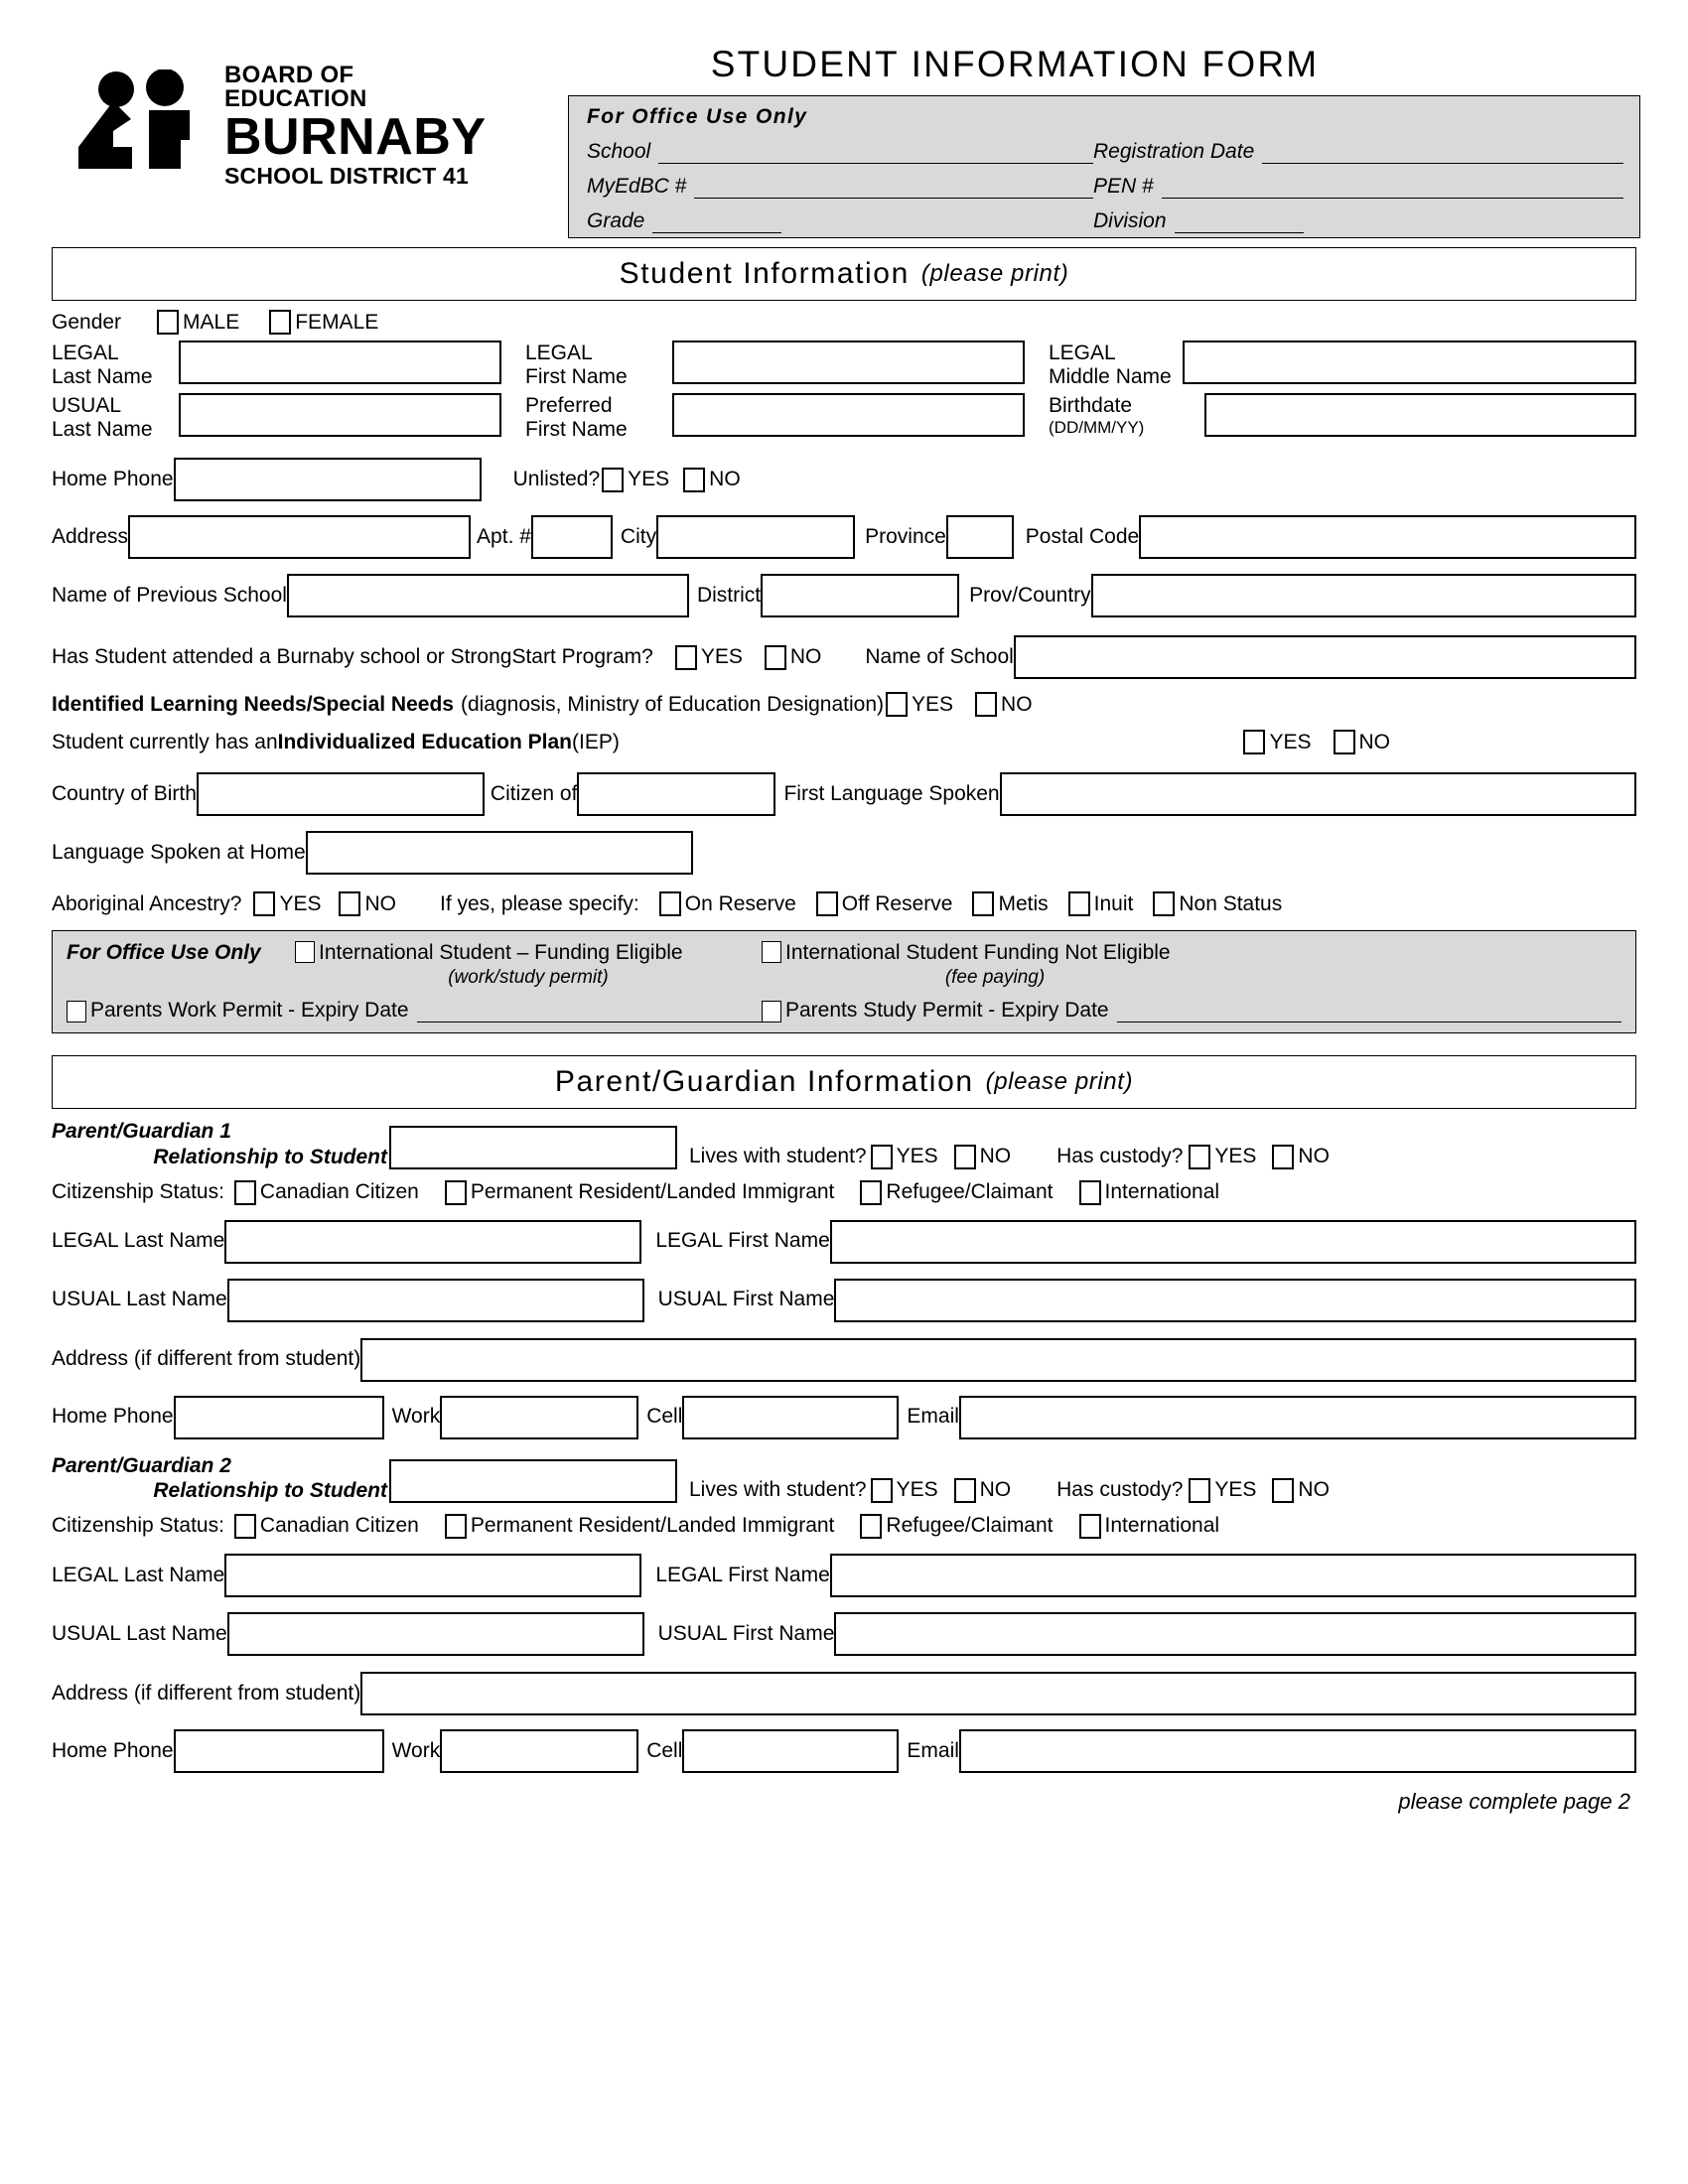 The image size is (1688, 2184). What do you see at coordinates (893, 189) in the screenshot?
I see `myedbc-input` at bounding box center [893, 189].